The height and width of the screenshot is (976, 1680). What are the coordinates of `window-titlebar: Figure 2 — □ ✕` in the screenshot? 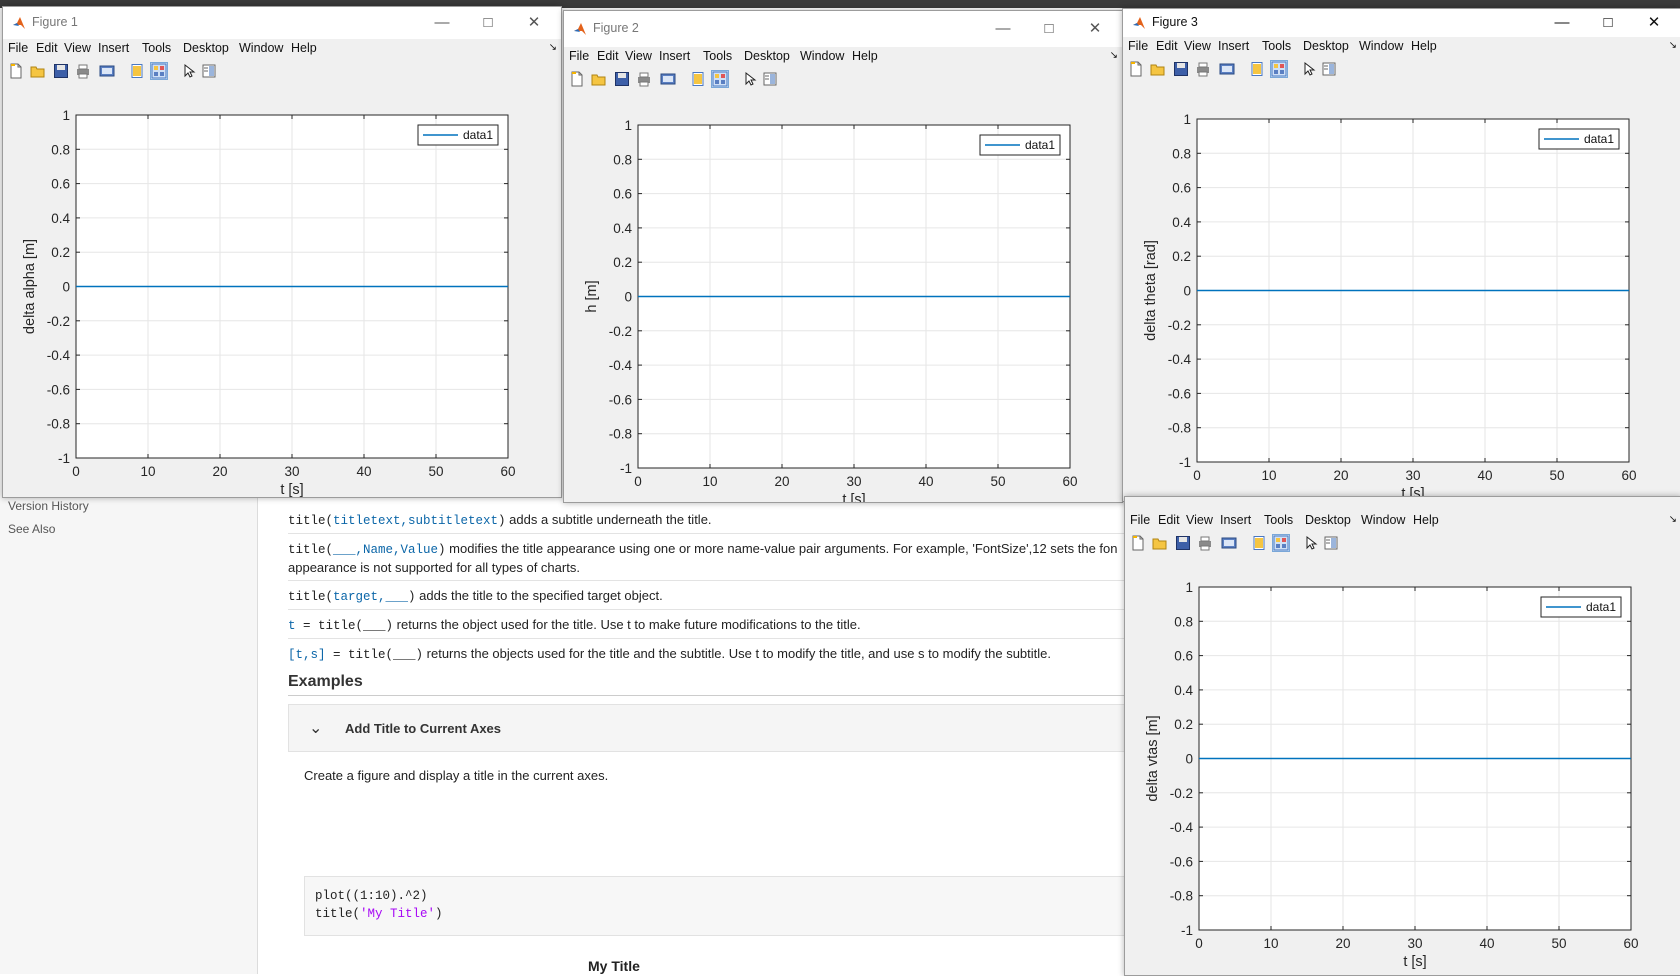 It's located at (843, 29).